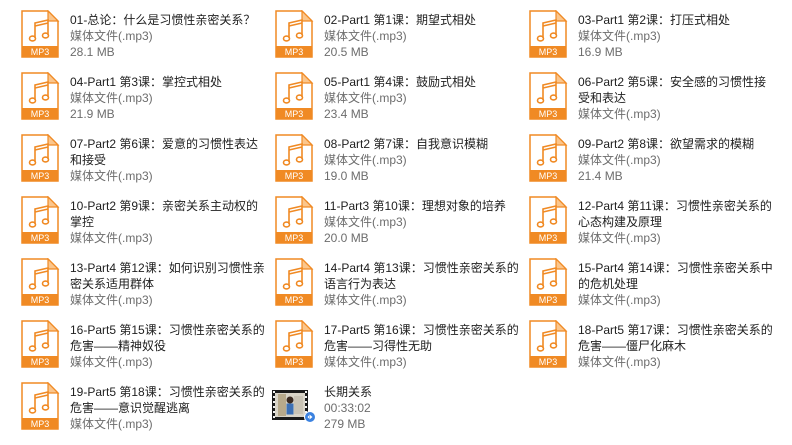  What do you see at coordinates (164, 214) in the screenshot?
I see `file-name: 10-Part2 第9课：亲密关系主动权的掌控` at bounding box center [164, 214].